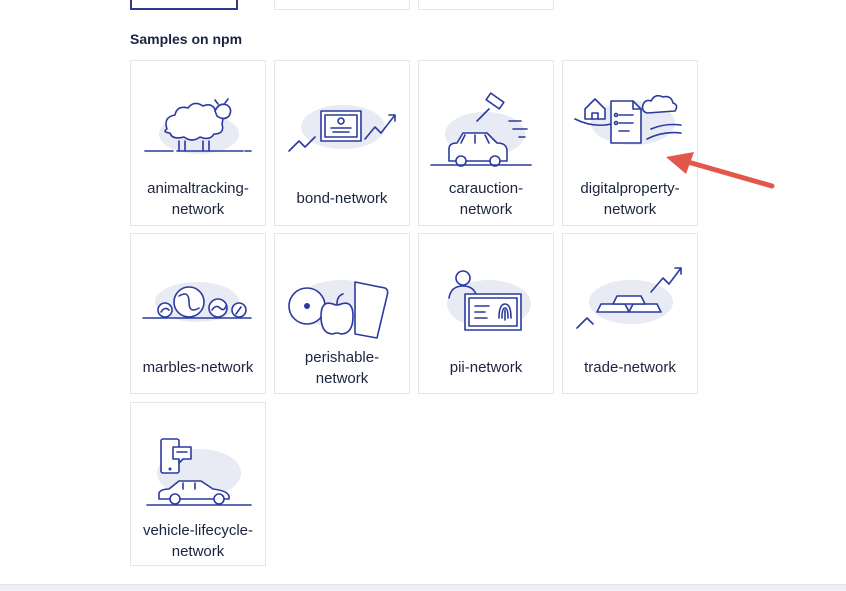 The height and width of the screenshot is (591, 846). Describe the element at coordinates (489, 300) in the screenshot. I see `fingerprint-id-icon` at that location.